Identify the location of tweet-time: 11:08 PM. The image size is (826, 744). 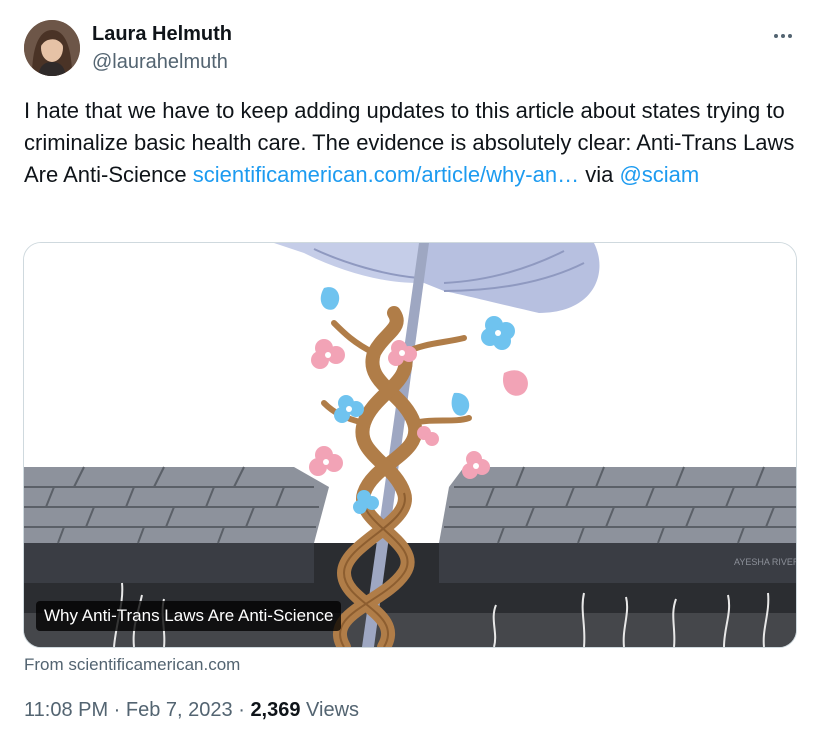
(66, 710).